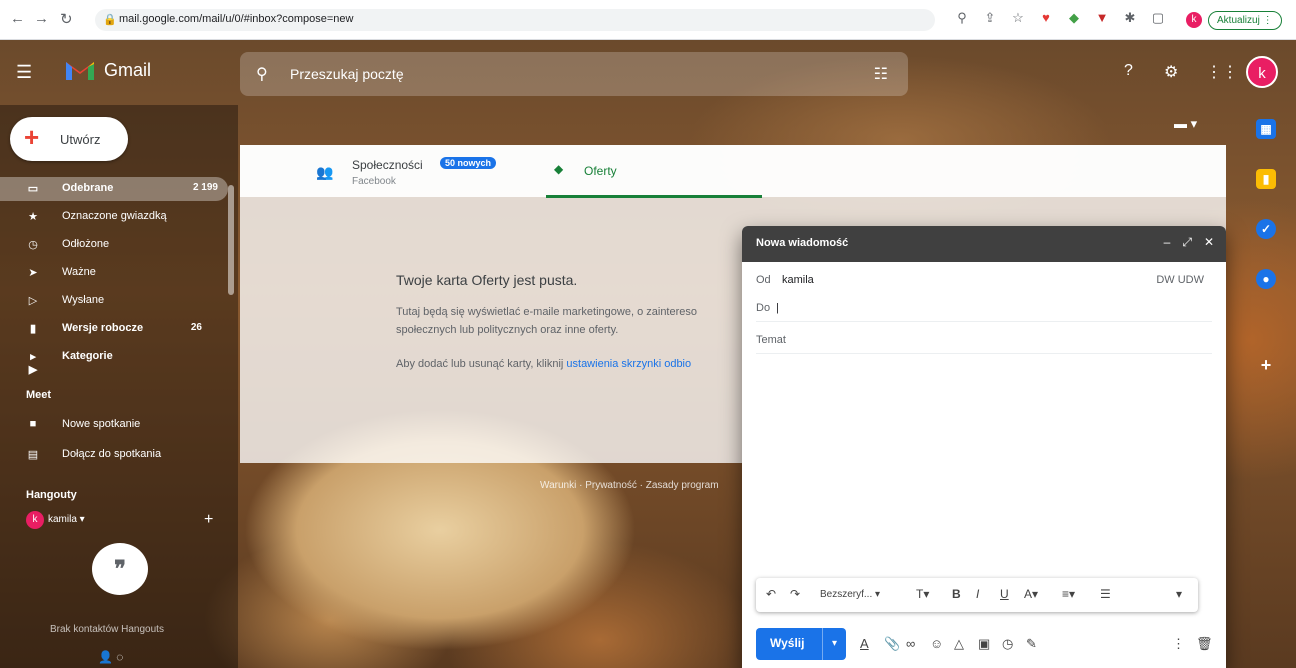  I want to click on sidebar-item-snoozed: ◷ Odłożone, so click(114, 245).